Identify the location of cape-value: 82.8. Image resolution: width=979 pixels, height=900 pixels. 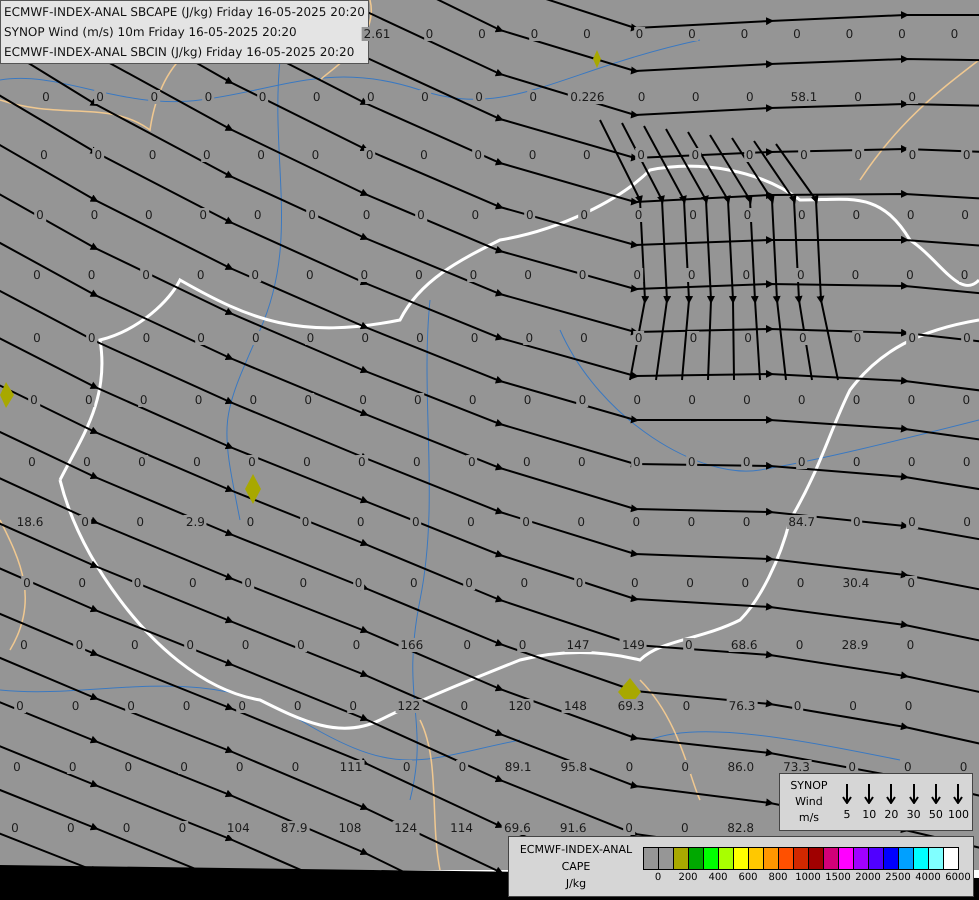
(740, 828).